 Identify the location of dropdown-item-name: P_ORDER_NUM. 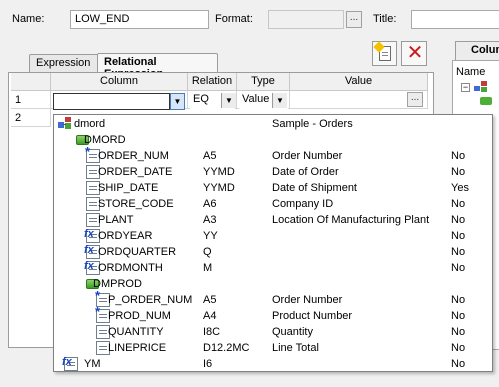
(150, 300).